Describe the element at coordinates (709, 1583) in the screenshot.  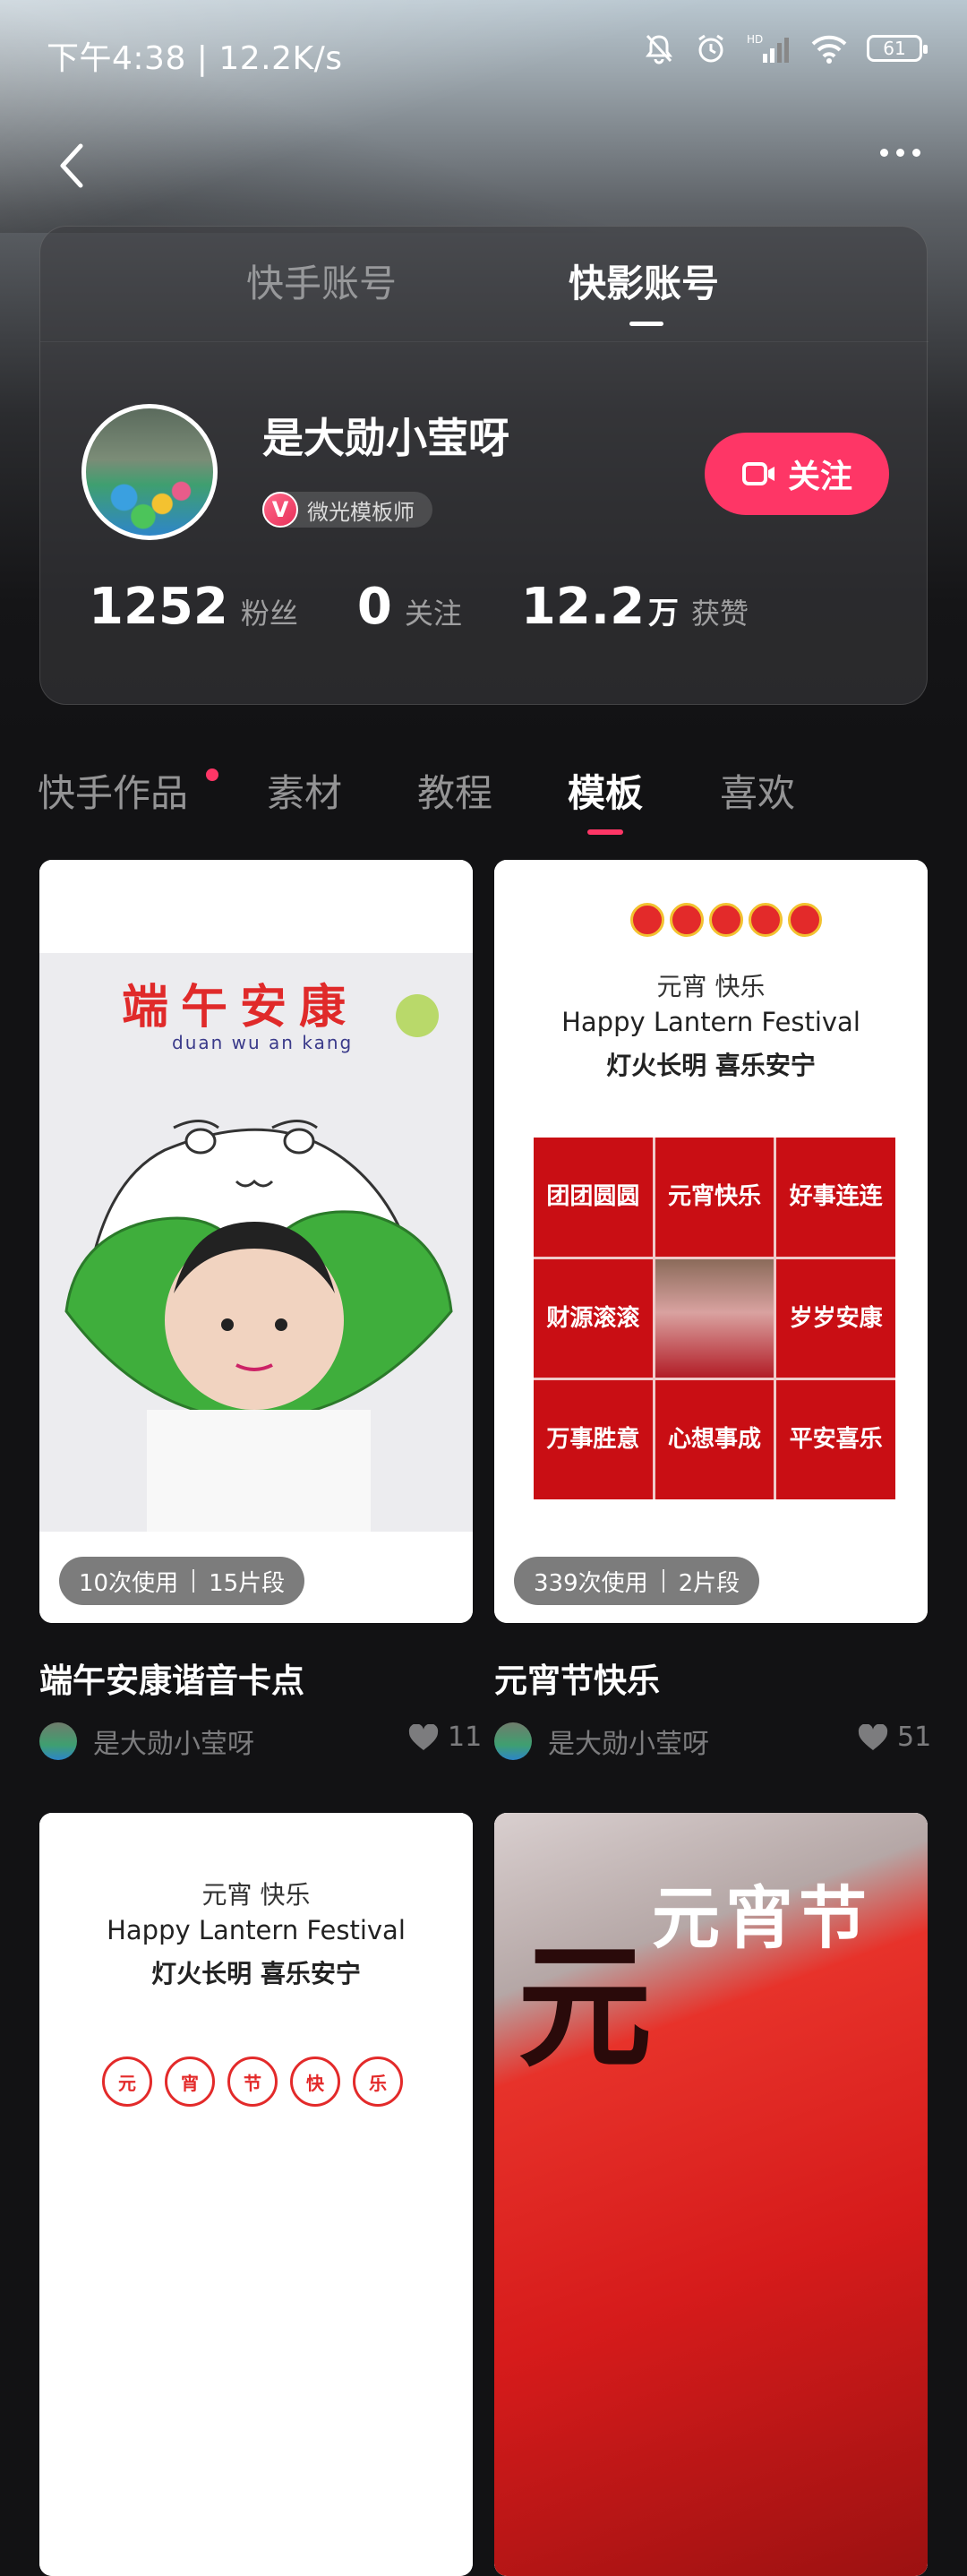
I see `segment-count: 2片段` at that location.